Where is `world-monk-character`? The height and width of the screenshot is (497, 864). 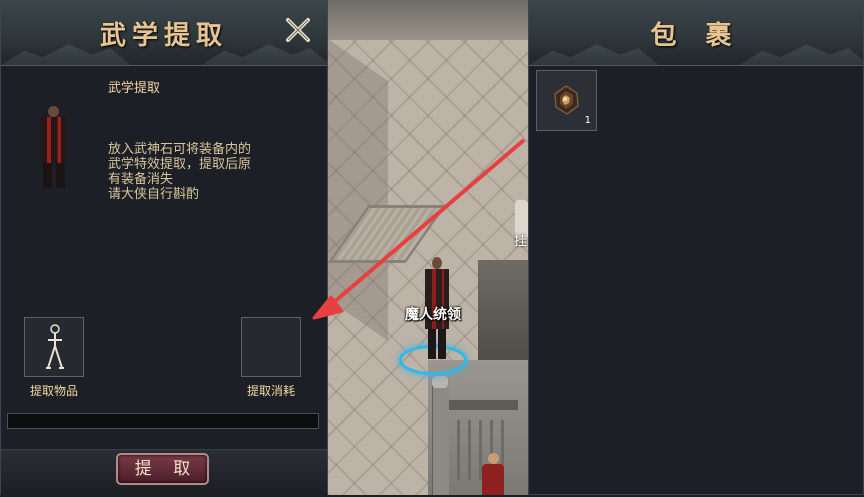
world-monk-character is located at coordinates (493, 474).